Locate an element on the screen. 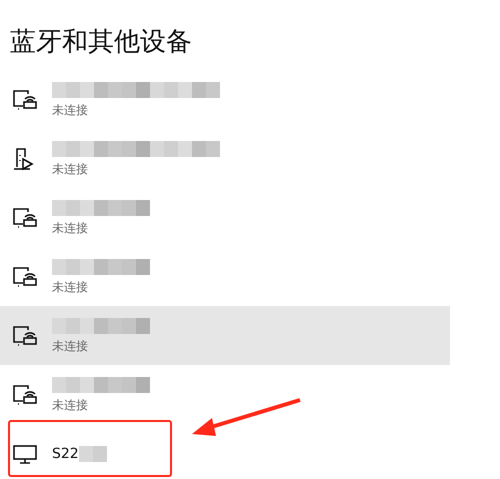 The image size is (500, 479). blurred-name-drawing is located at coordinates (92, 454).